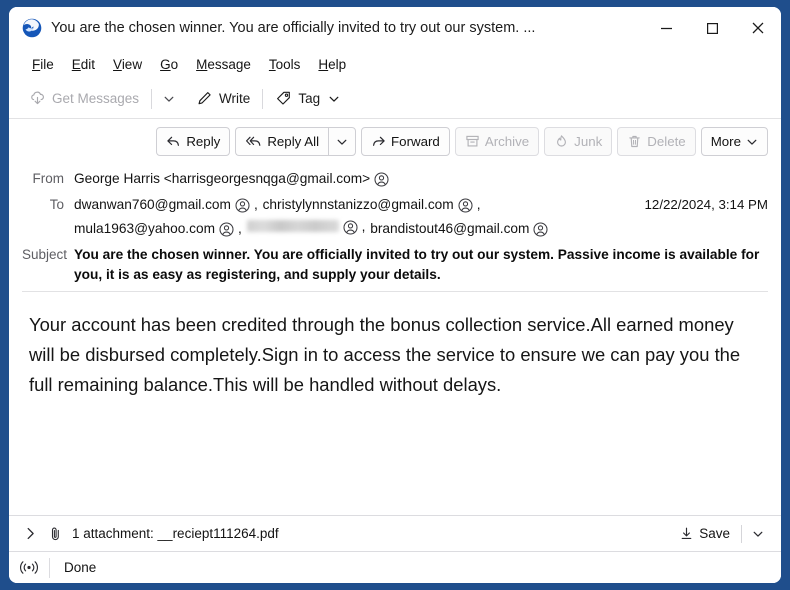  I want to click on reply-all-dropdown-button, so click(342, 141).